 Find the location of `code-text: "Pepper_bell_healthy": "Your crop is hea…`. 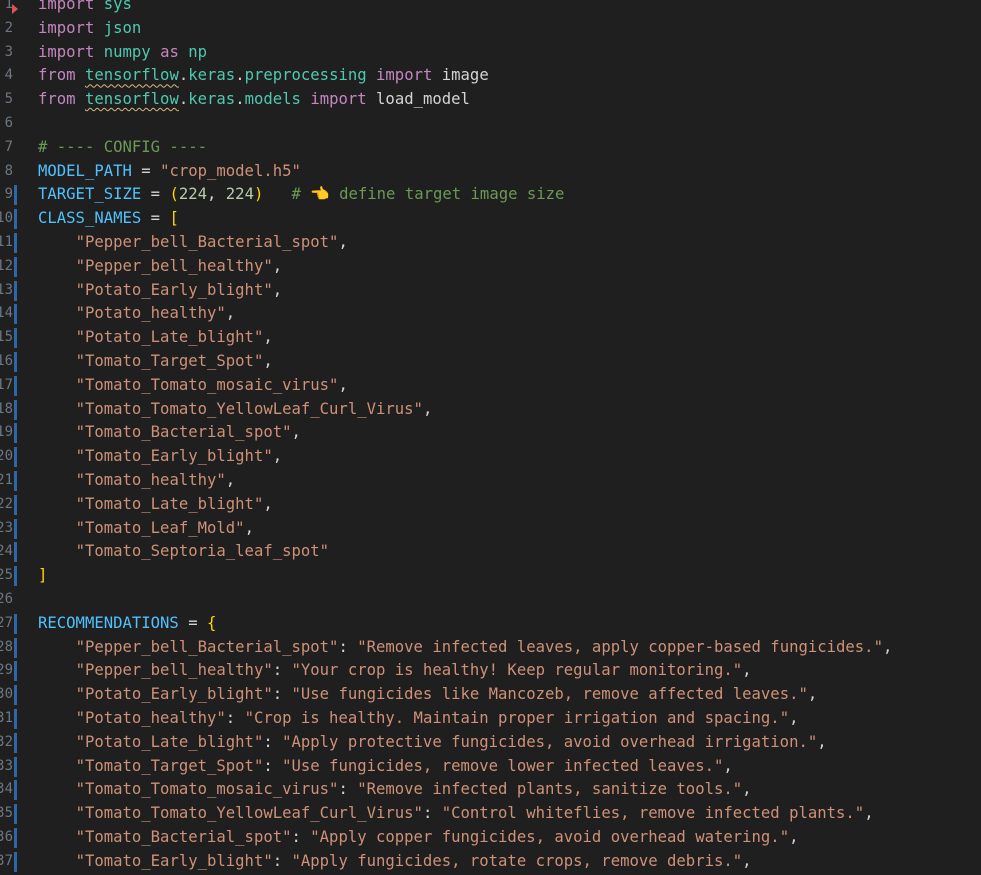

code-text: "Pepper_bell_healthy": "Your crop is hea… is located at coordinates (395, 671).